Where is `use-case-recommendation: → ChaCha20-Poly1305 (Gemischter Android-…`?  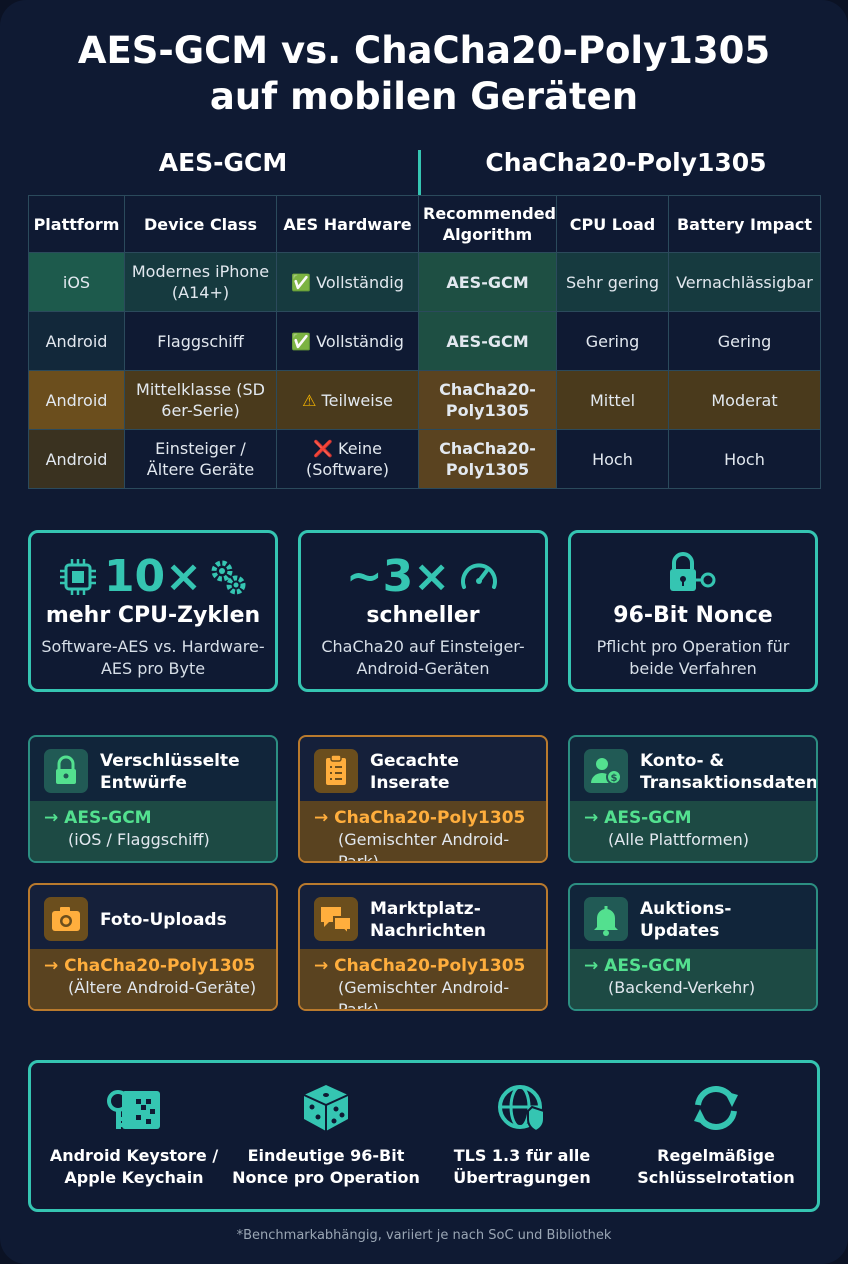
use-case-recommendation: → ChaCha20-Poly1305 (Gemischter Android-… is located at coordinates (423, 831).